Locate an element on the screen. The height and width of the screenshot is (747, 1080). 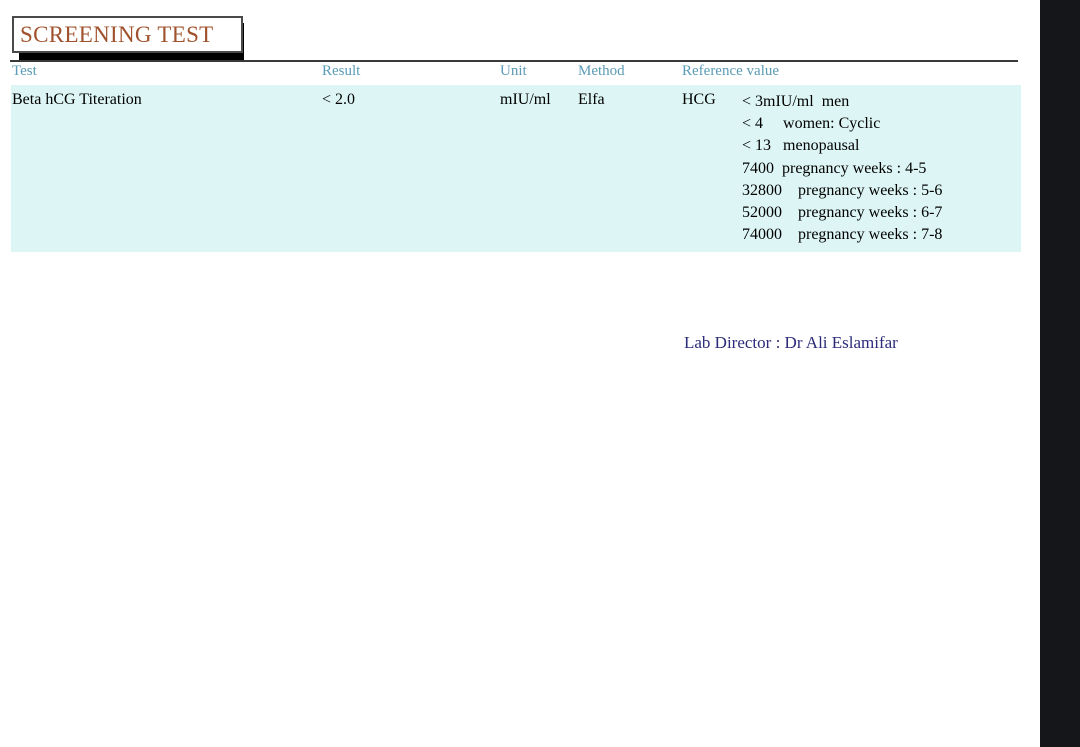
column-header-test: Test is located at coordinates (24, 71).